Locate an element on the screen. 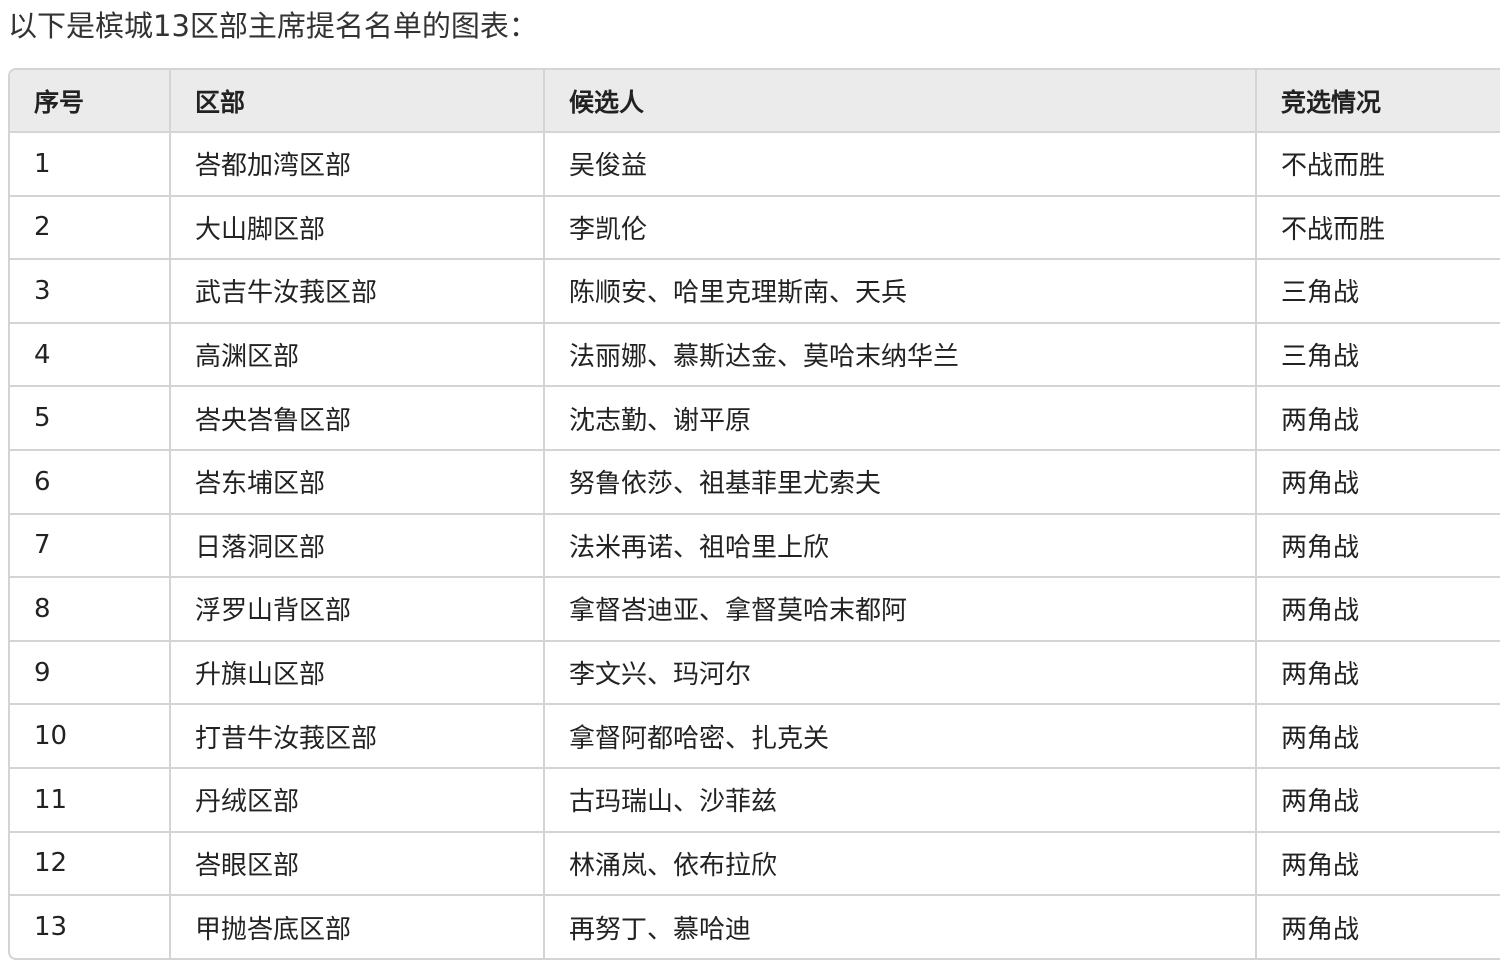 The width and height of the screenshot is (1500, 964). table-row: 3 武吉牛汝莪区部 陈顺安、哈里克理斯南、天兵 三角战 is located at coordinates (755, 291).